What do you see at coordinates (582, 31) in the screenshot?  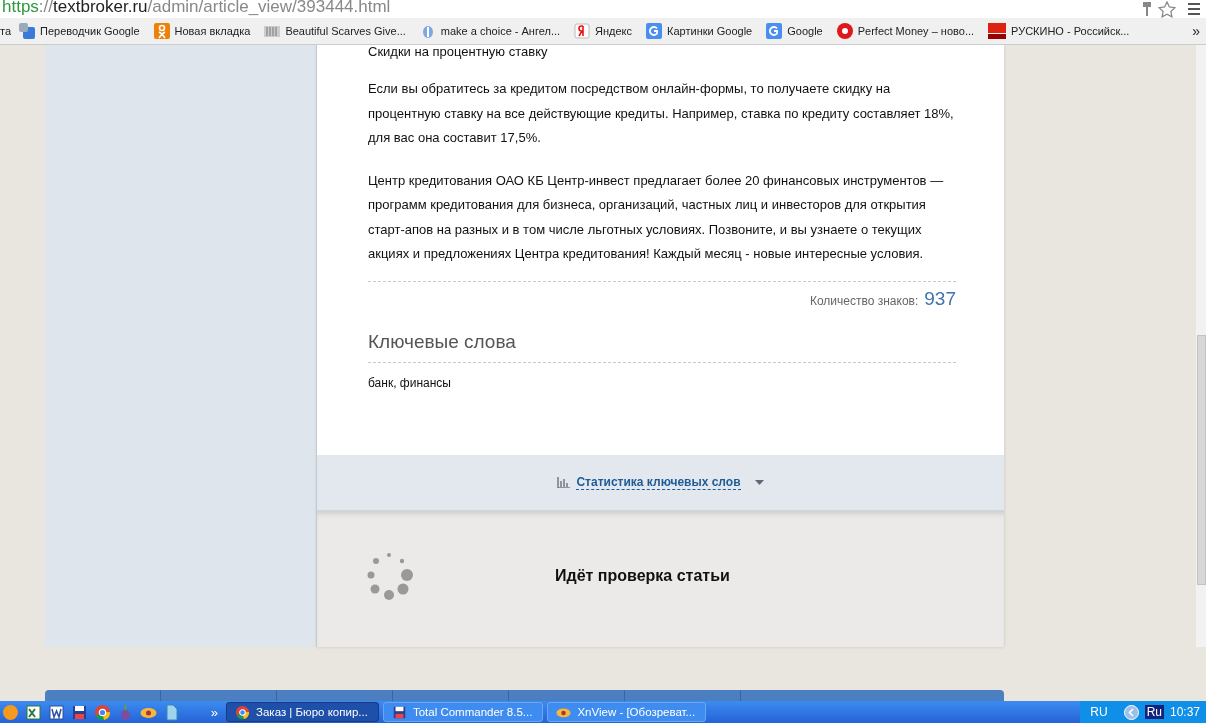 I see `letter-logo-icon` at bounding box center [582, 31].